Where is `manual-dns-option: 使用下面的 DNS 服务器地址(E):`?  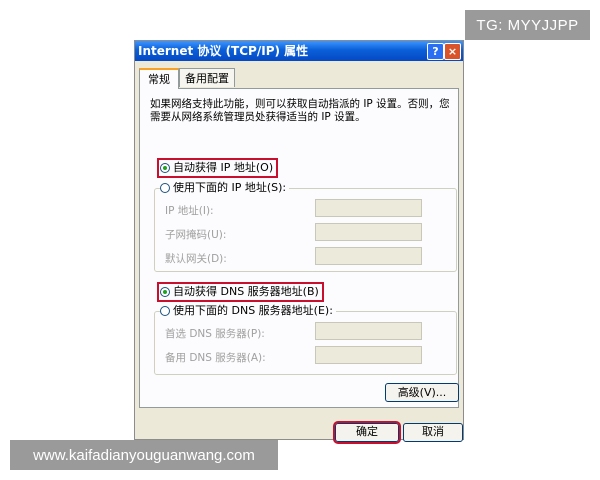 manual-dns-option: 使用下面的 DNS 服务器地址(E): is located at coordinates (248, 311).